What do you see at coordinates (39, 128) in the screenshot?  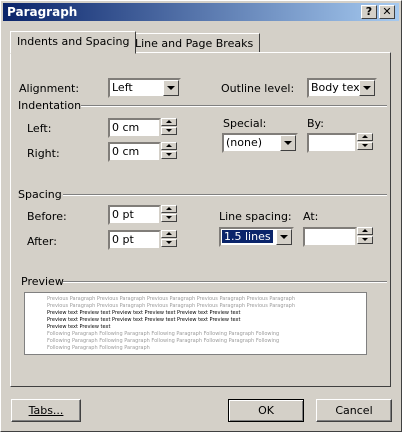 I see `indent-left-label: Left:` at bounding box center [39, 128].